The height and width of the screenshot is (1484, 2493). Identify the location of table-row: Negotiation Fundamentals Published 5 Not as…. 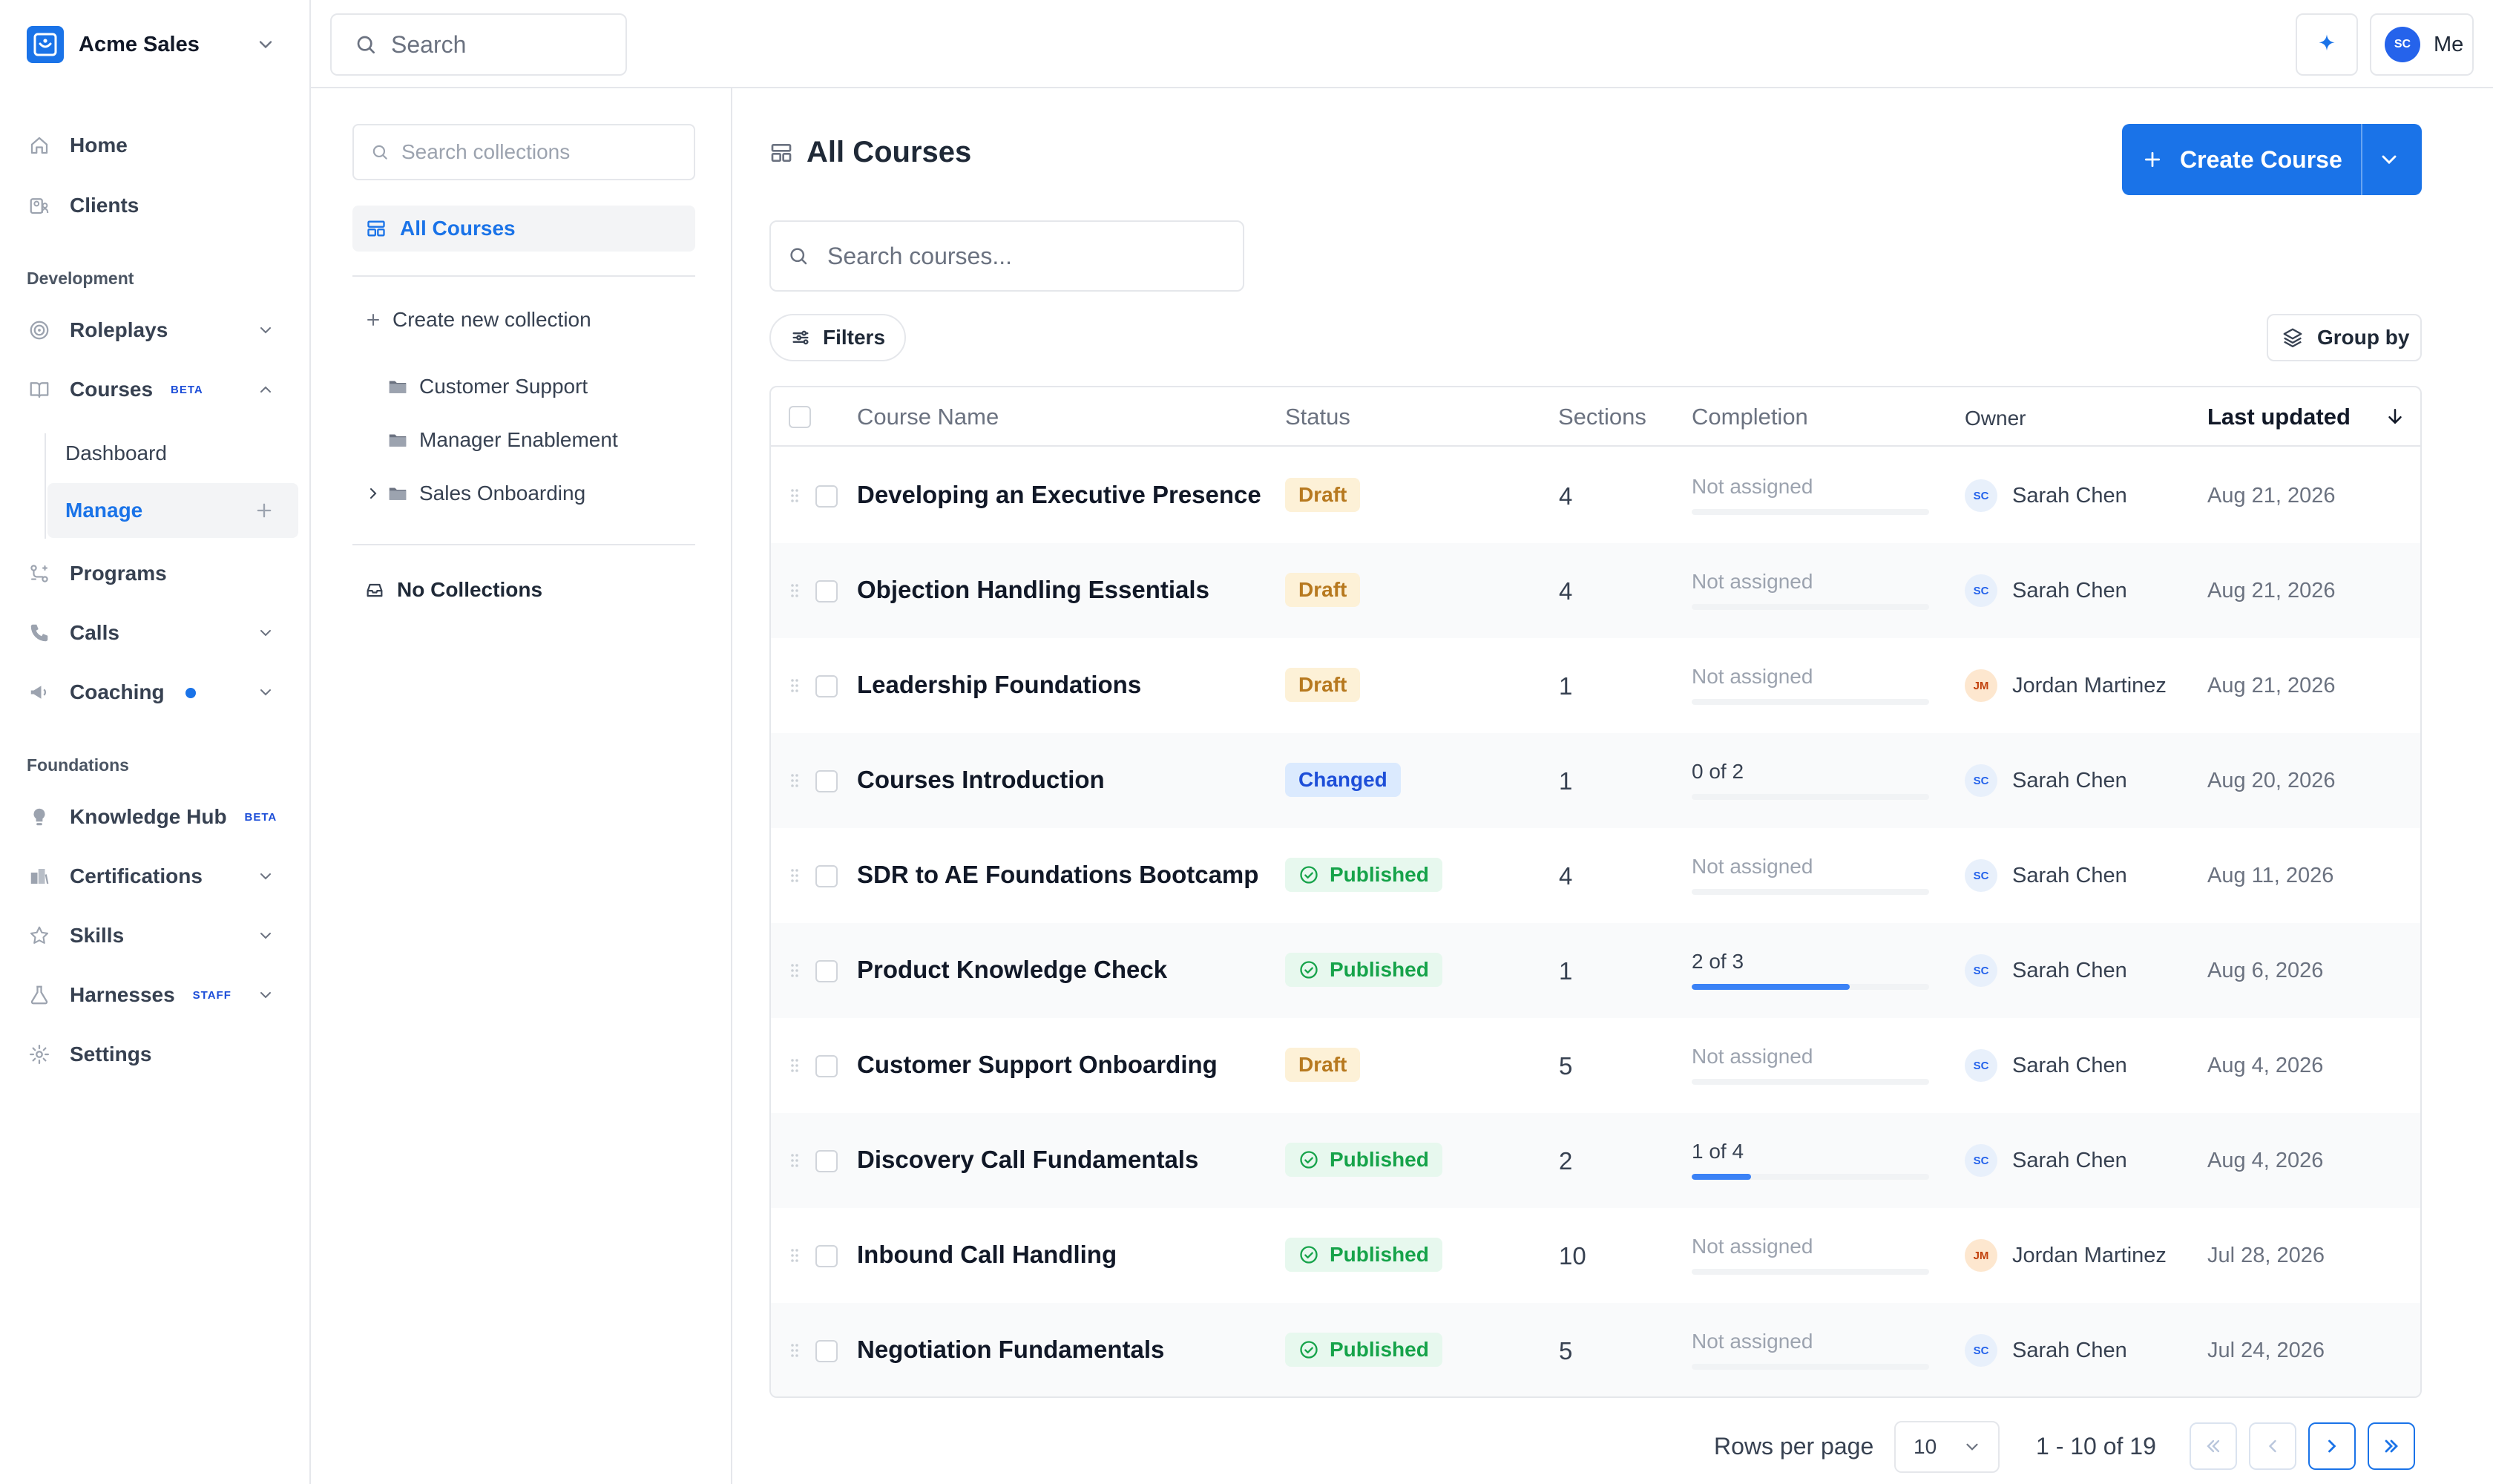
(1595, 1349).